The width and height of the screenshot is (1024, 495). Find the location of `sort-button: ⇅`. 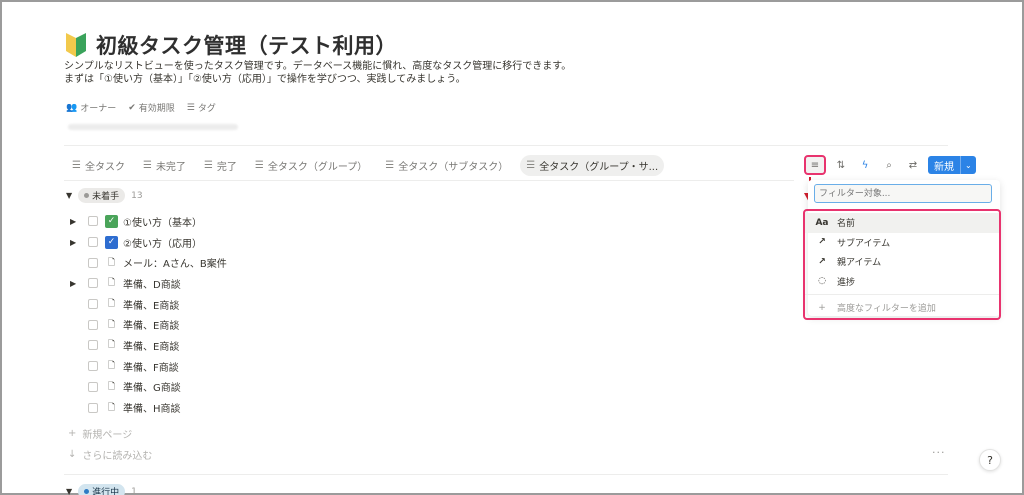

sort-button: ⇅ is located at coordinates (841, 165).